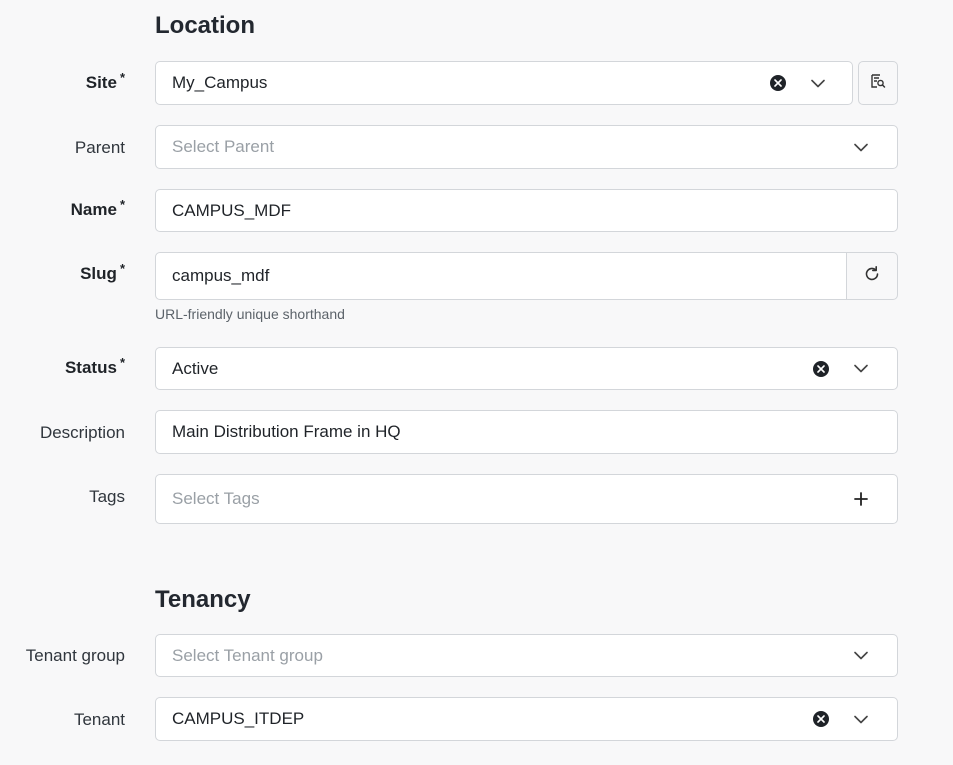 This screenshot has height=765, width=953. I want to click on description-label: Description, so click(82, 432).